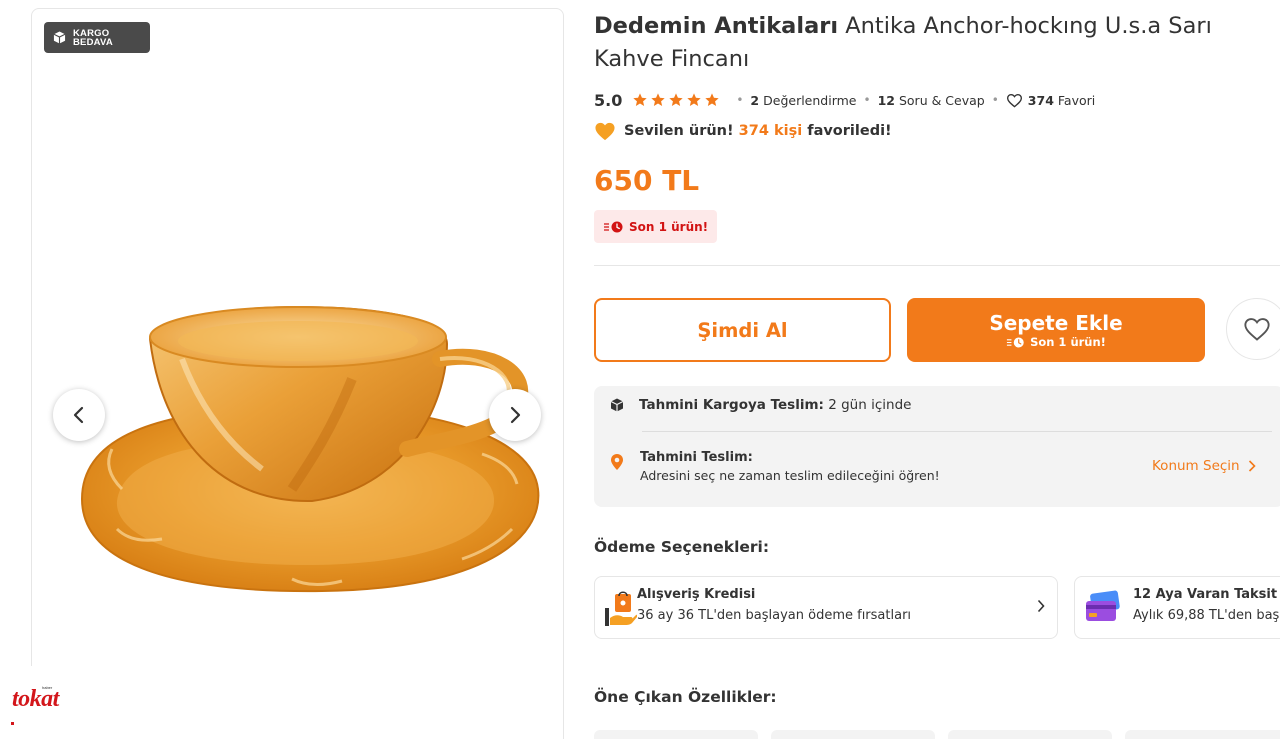 This screenshot has height=739, width=1280. Describe the element at coordinates (669, 226) in the screenshot. I see `stock-text: Son 1 ürün!` at that location.